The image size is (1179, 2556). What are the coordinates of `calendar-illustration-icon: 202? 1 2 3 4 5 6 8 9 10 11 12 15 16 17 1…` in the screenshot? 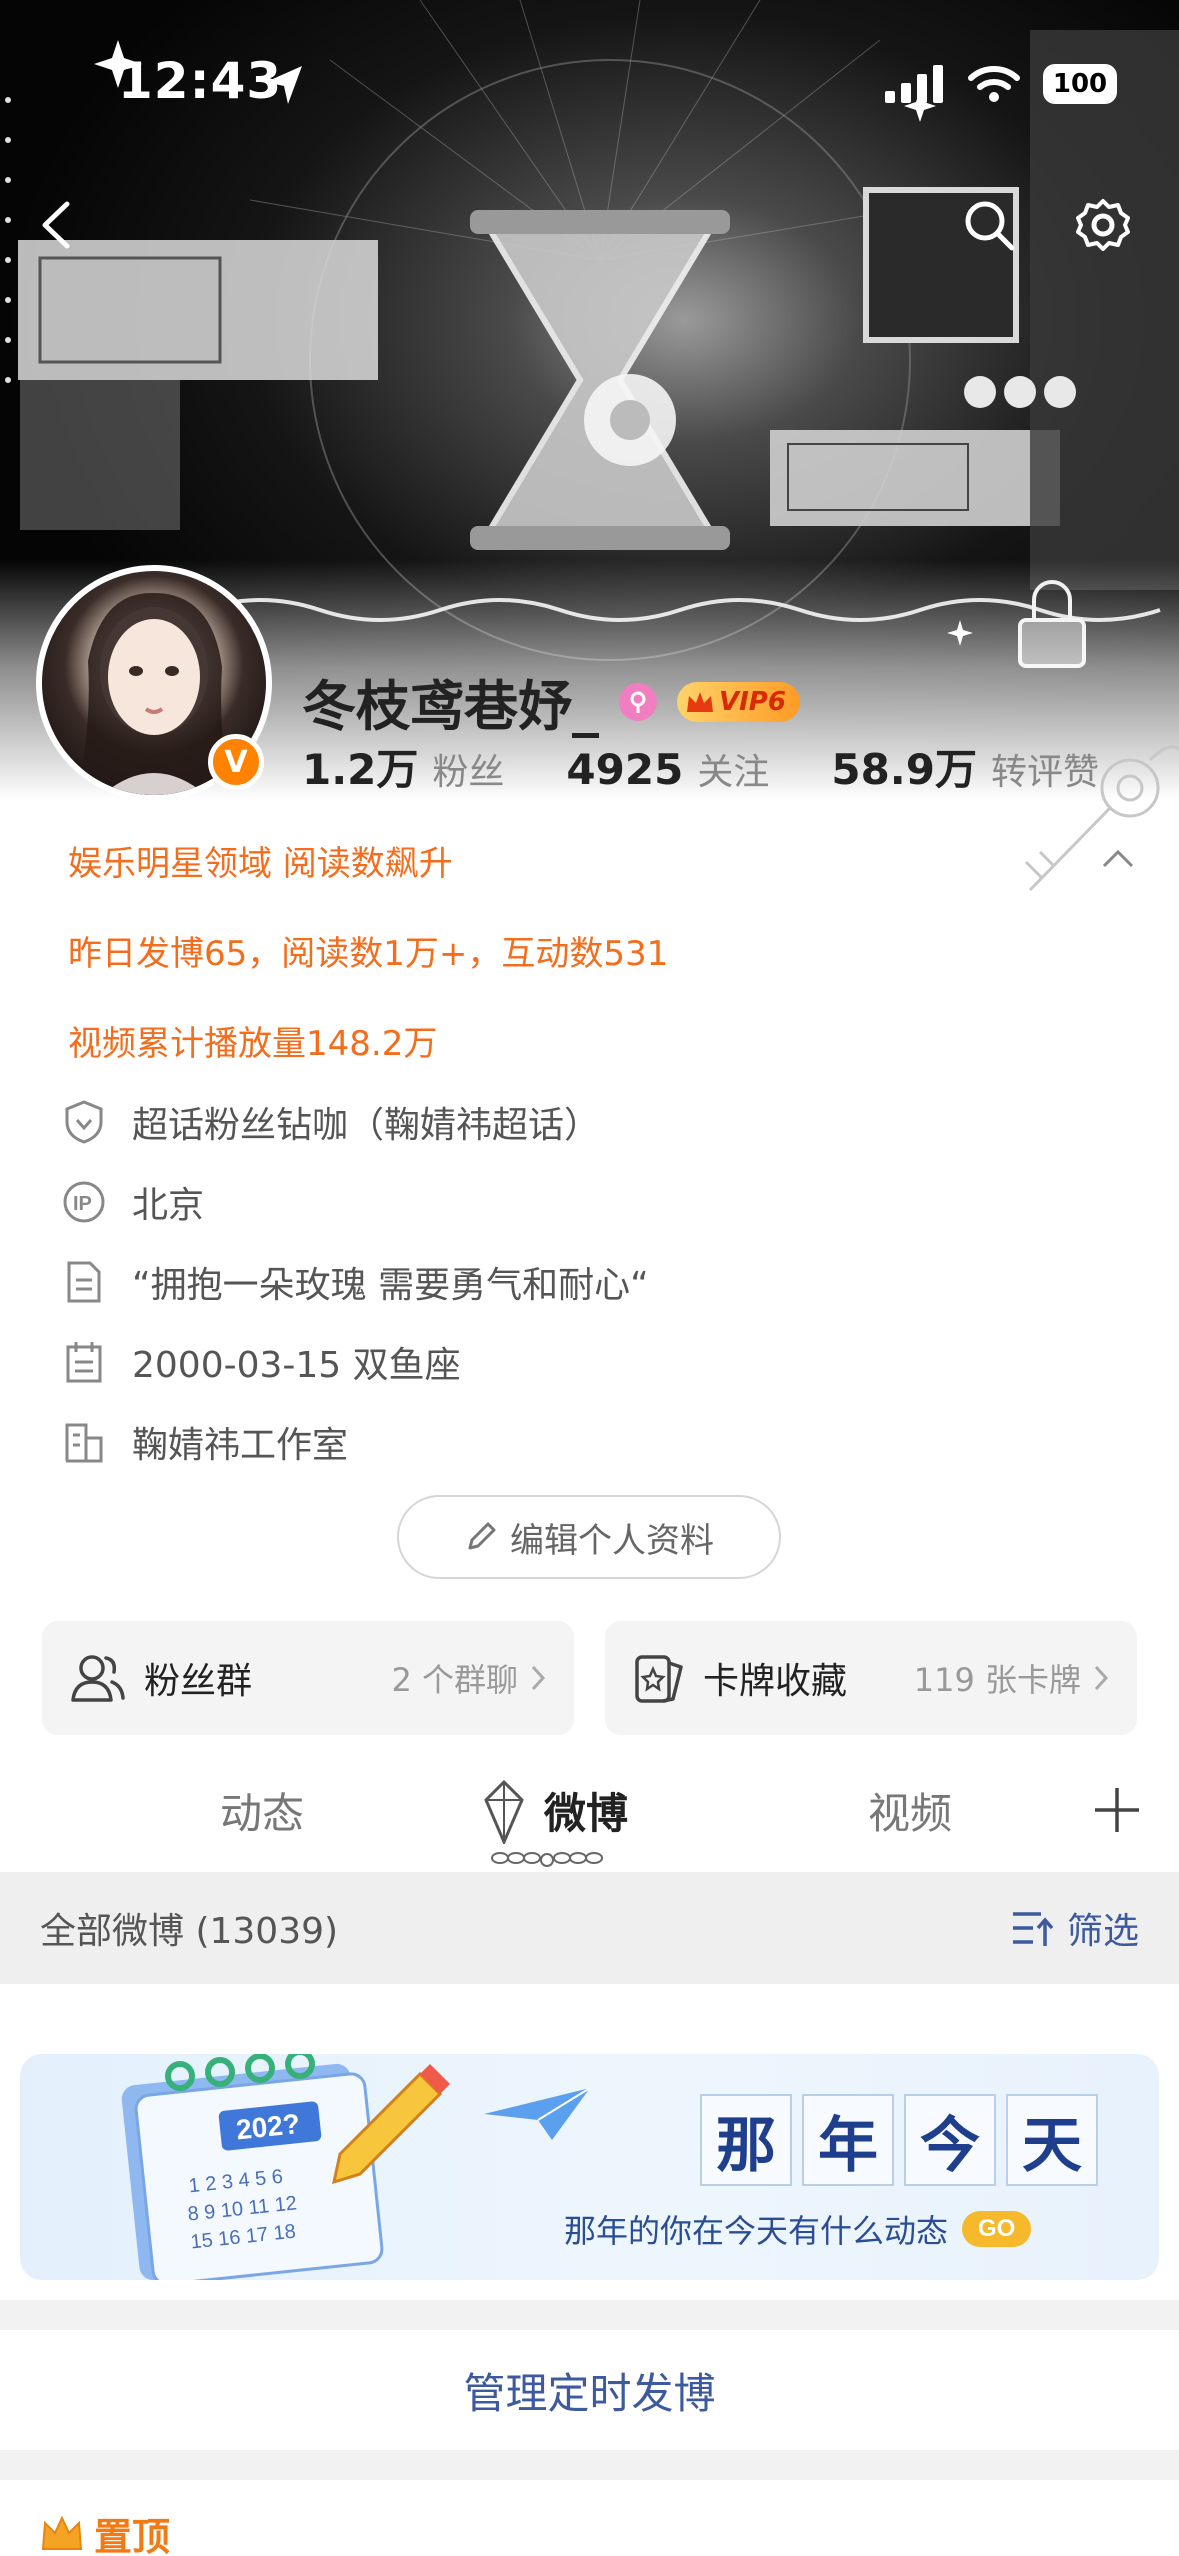 It's located at (285, 2167).